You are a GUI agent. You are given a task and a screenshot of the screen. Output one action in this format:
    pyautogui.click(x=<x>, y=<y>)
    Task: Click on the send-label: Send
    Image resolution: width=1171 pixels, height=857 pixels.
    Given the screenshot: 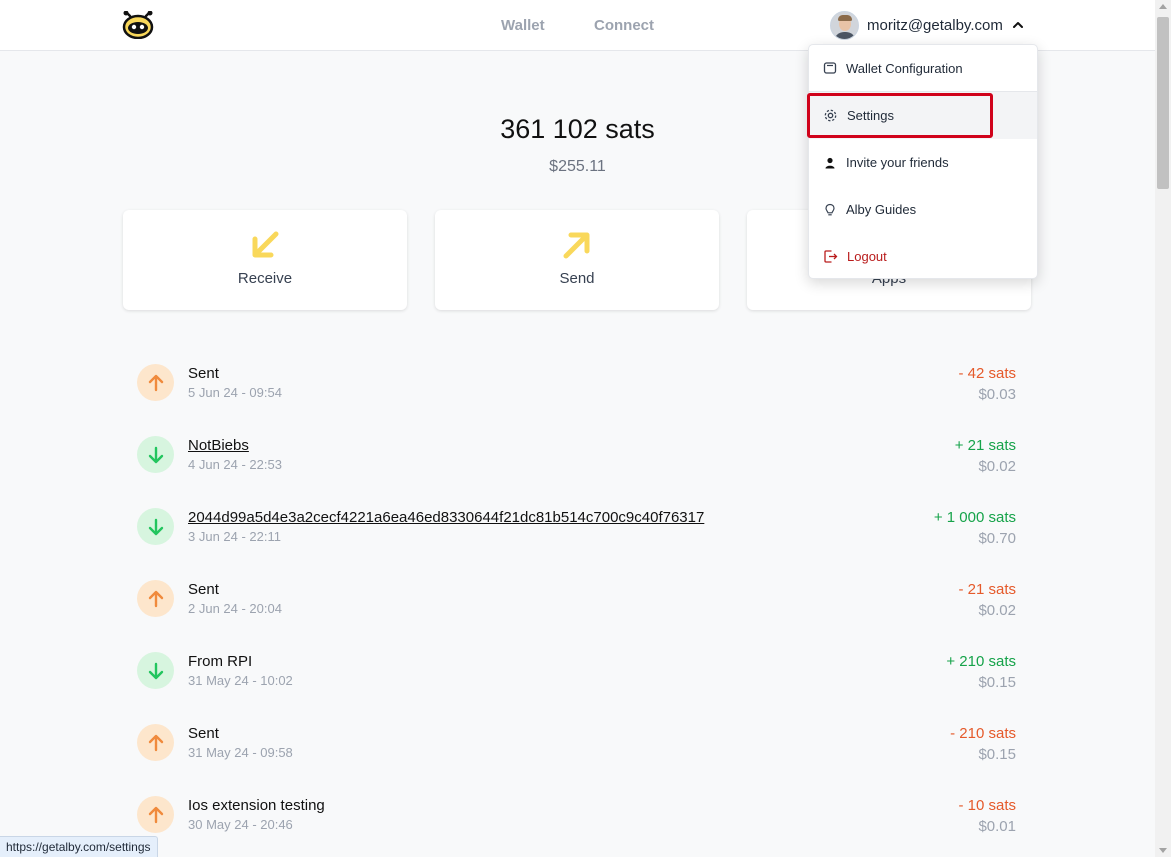 What is the action you would take?
    pyautogui.click(x=577, y=278)
    